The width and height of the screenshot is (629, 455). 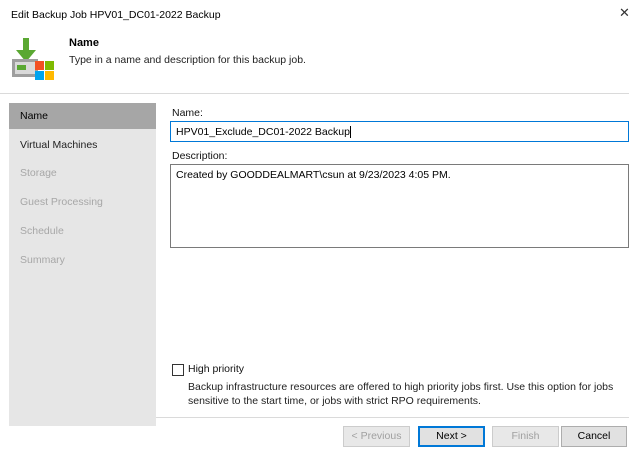 I want to click on finish-button: Finish, so click(x=525, y=436).